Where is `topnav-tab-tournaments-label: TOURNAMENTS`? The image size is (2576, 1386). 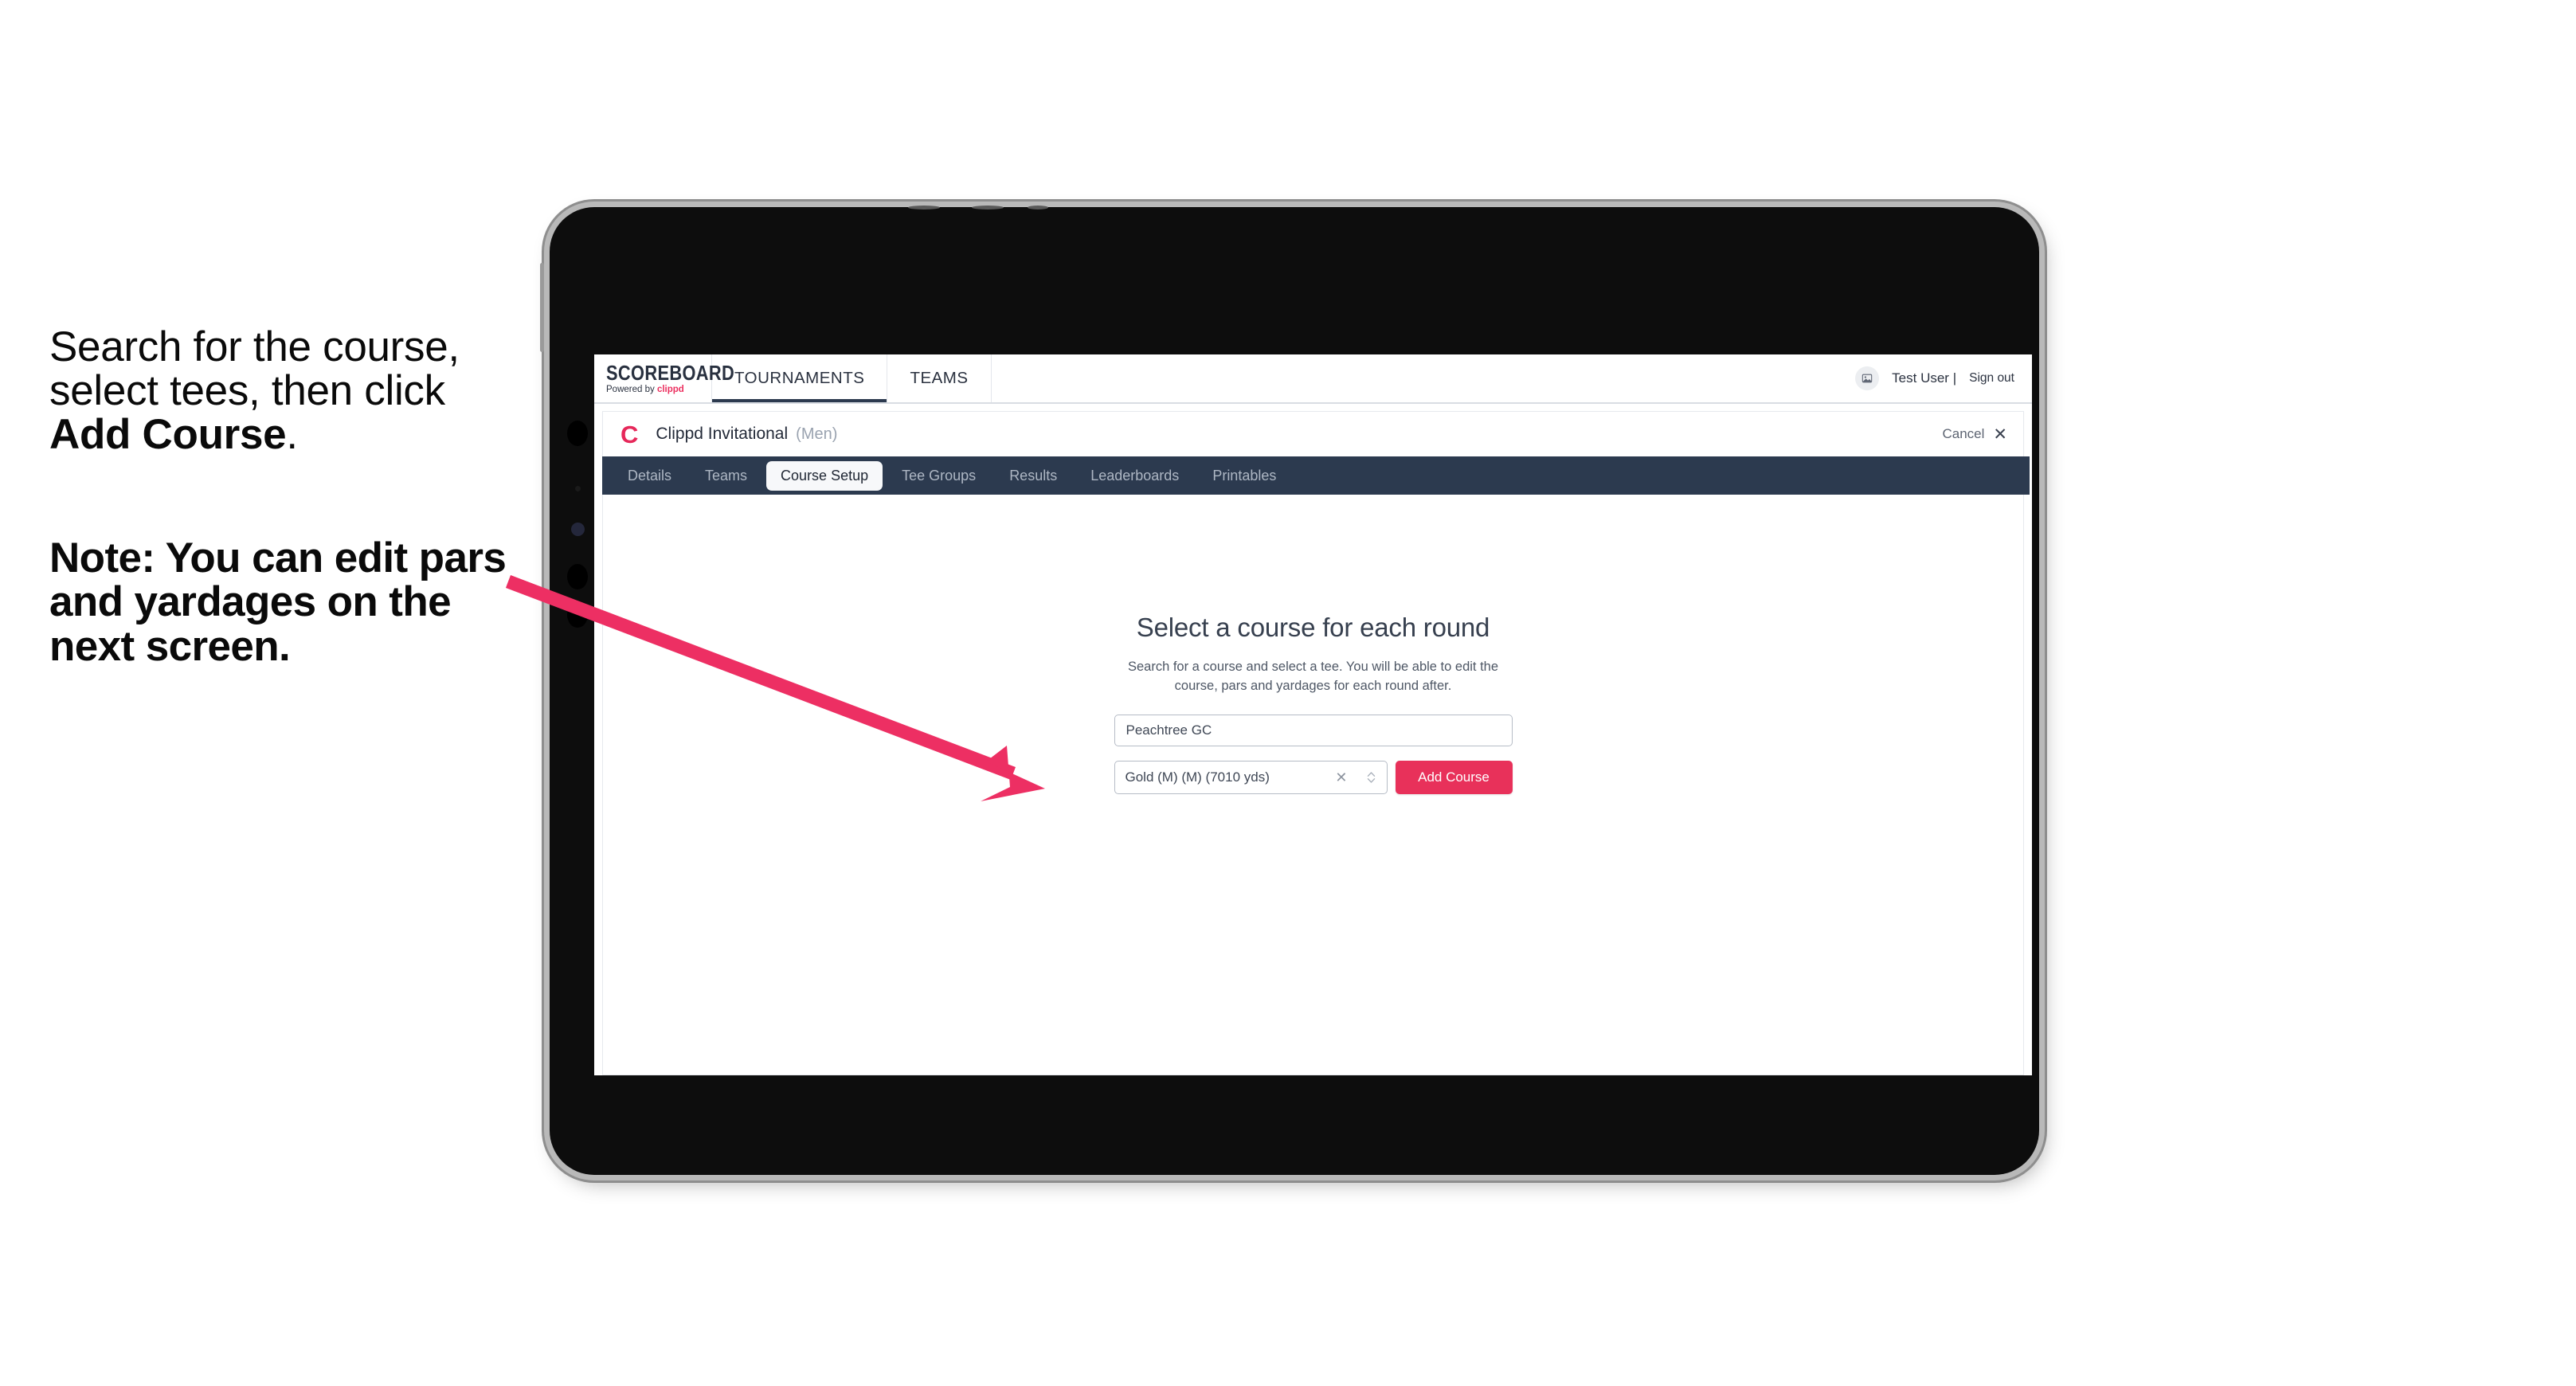
topnav-tab-tournaments-label: TOURNAMENTS is located at coordinates (799, 378).